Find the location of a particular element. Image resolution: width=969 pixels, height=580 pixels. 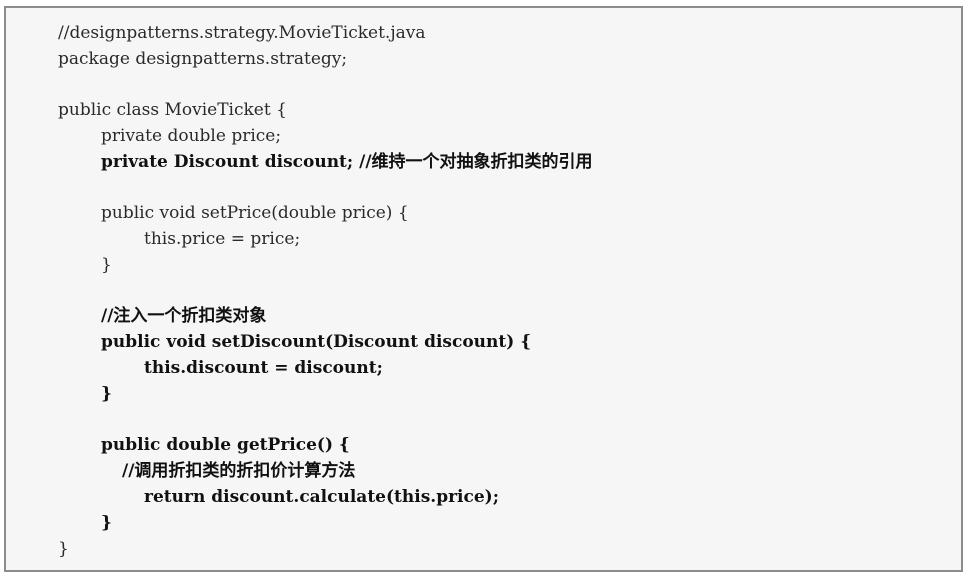

code-line-setprice-body: this.price = price; is located at coordinates (222, 239).